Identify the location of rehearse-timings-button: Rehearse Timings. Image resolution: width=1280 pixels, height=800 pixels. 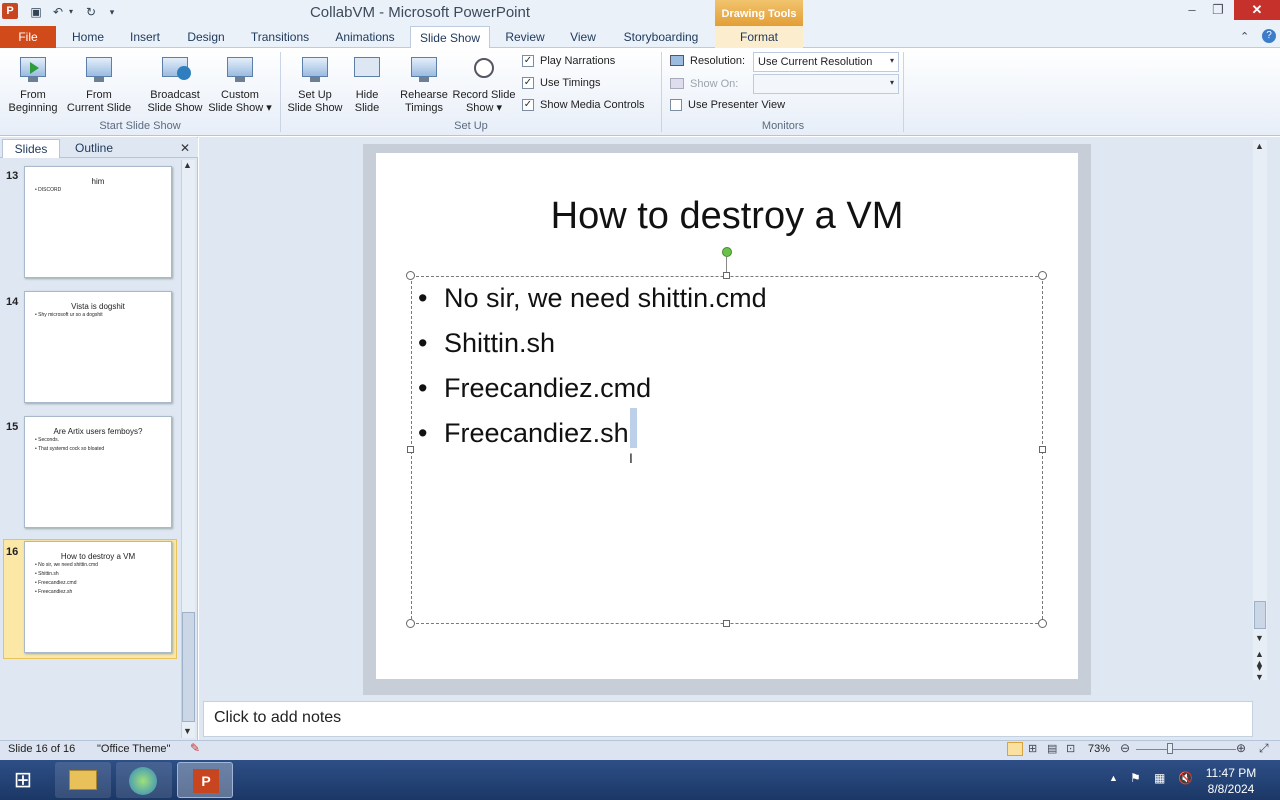
(424, 83).